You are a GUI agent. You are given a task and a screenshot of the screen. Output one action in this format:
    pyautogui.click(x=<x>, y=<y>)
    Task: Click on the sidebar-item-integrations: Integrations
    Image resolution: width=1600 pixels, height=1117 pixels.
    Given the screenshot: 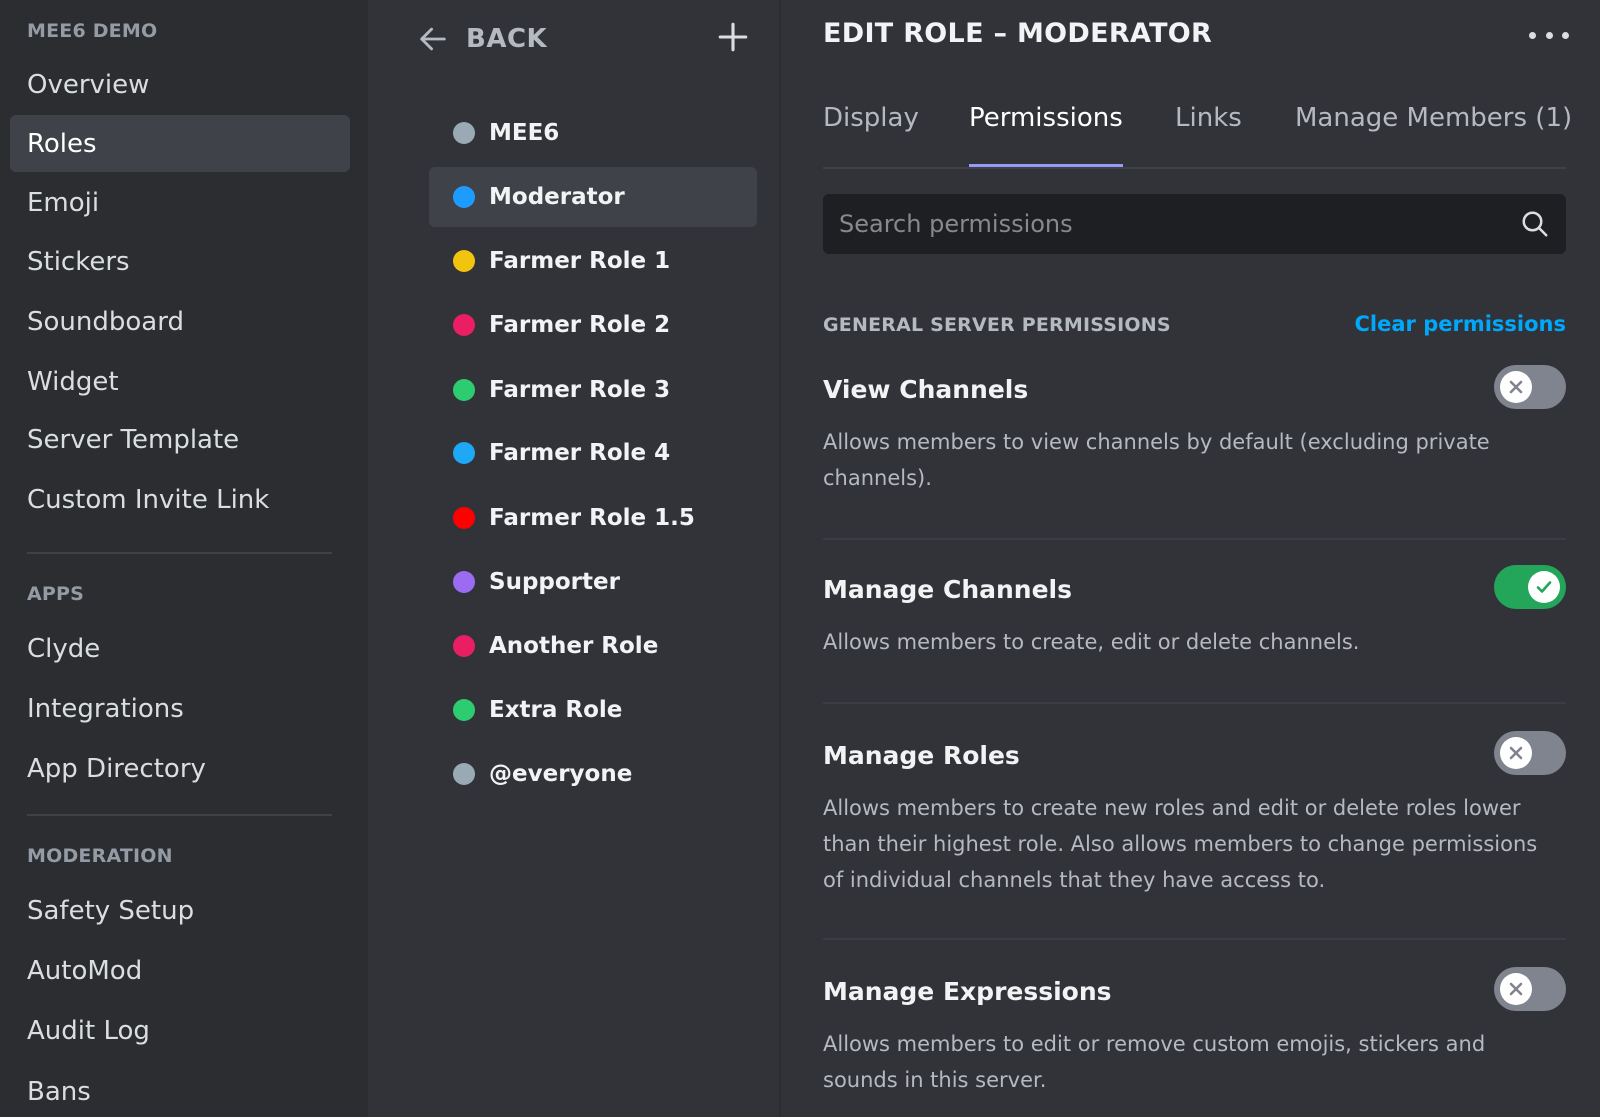 What is the action you would take?
    pyautogui.click(x=180, y=708)
    